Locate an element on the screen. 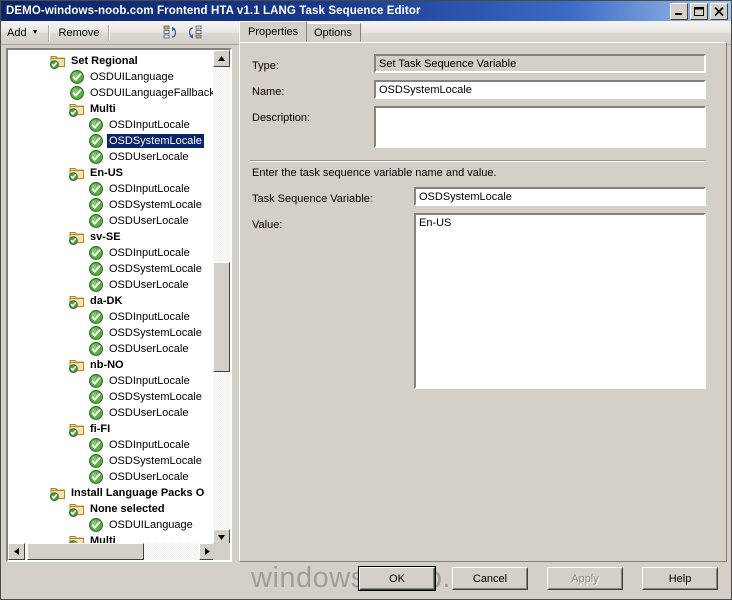 The height and width of the screenshot is (600, 732). tab-options: Options is located at coordinates (333, 32).